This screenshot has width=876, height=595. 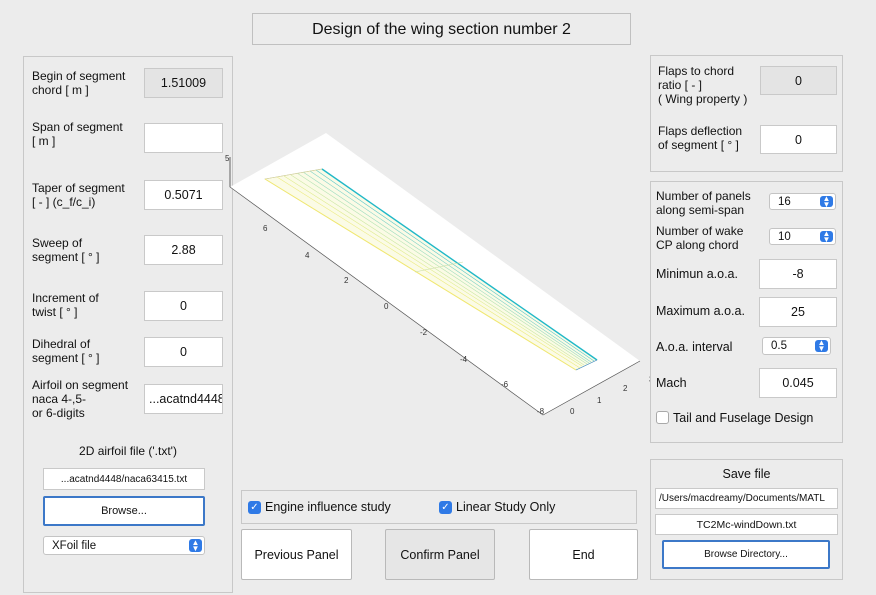 I want to click on y-tick-m2: -2, so click(x=424, y=332).